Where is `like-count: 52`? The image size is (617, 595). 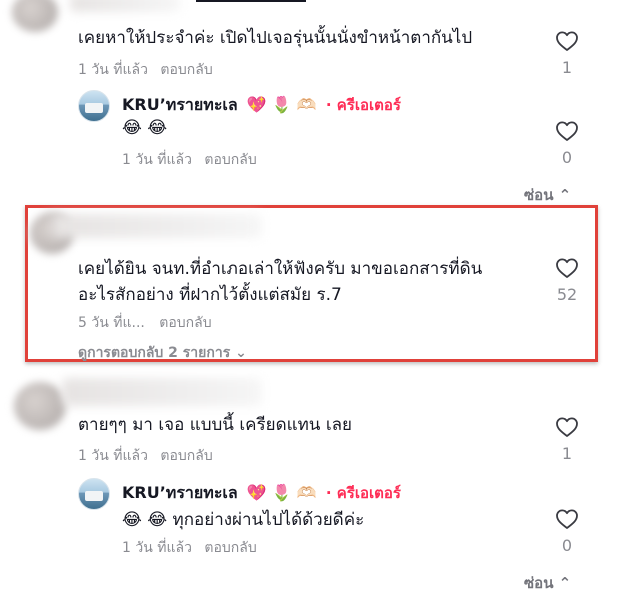 like-count: 52 is located at coordinates (567, 294).